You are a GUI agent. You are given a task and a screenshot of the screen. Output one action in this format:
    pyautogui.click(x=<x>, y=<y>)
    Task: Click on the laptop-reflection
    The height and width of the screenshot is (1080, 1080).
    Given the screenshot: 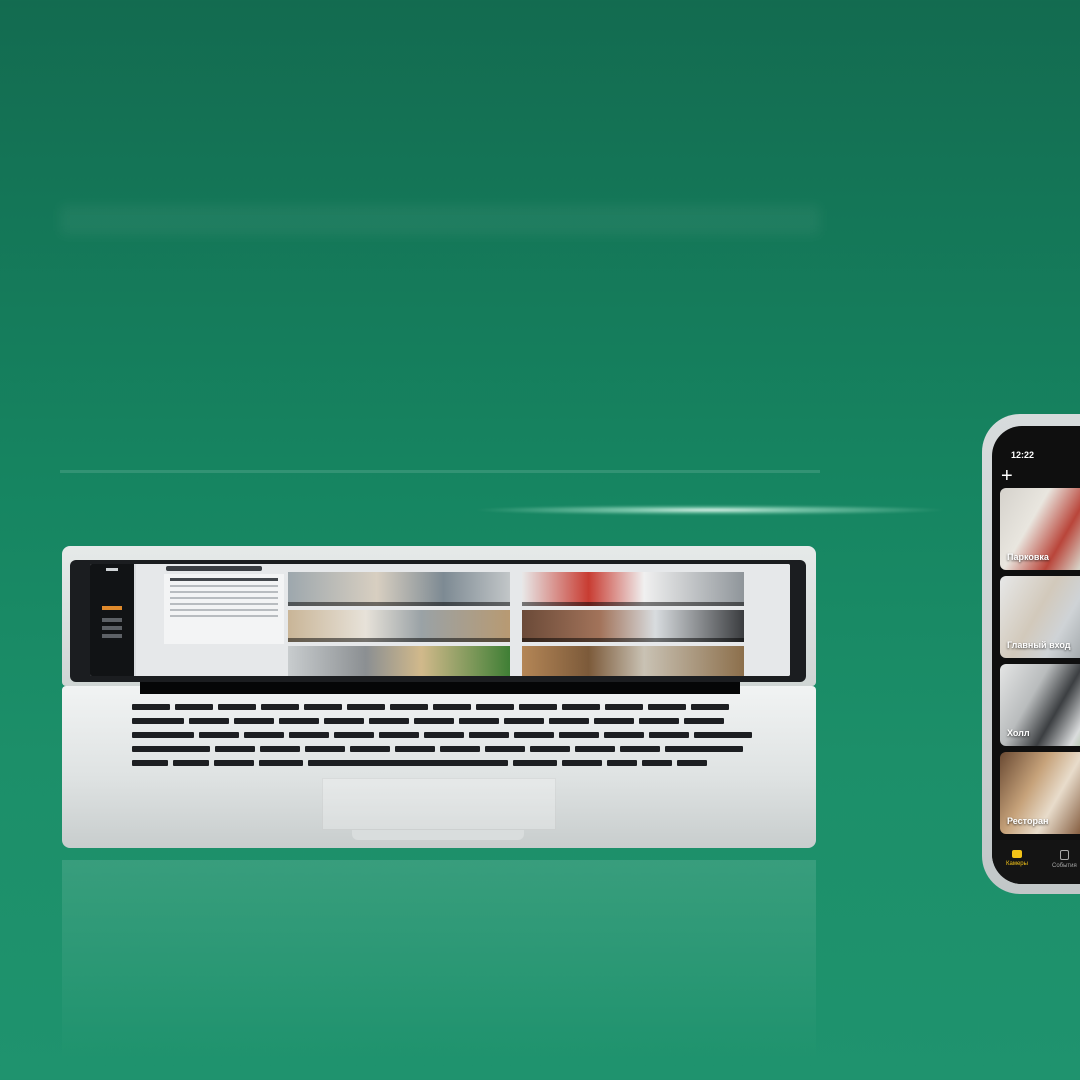 What is the action you would take?
    pyautogui.click(x=439, y=960)
    